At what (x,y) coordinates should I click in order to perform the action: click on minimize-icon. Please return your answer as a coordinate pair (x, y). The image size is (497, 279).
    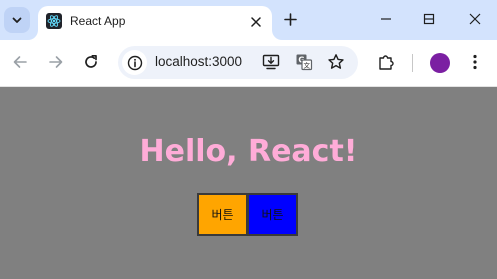
    Looking at the image, I should click on (386, 19).